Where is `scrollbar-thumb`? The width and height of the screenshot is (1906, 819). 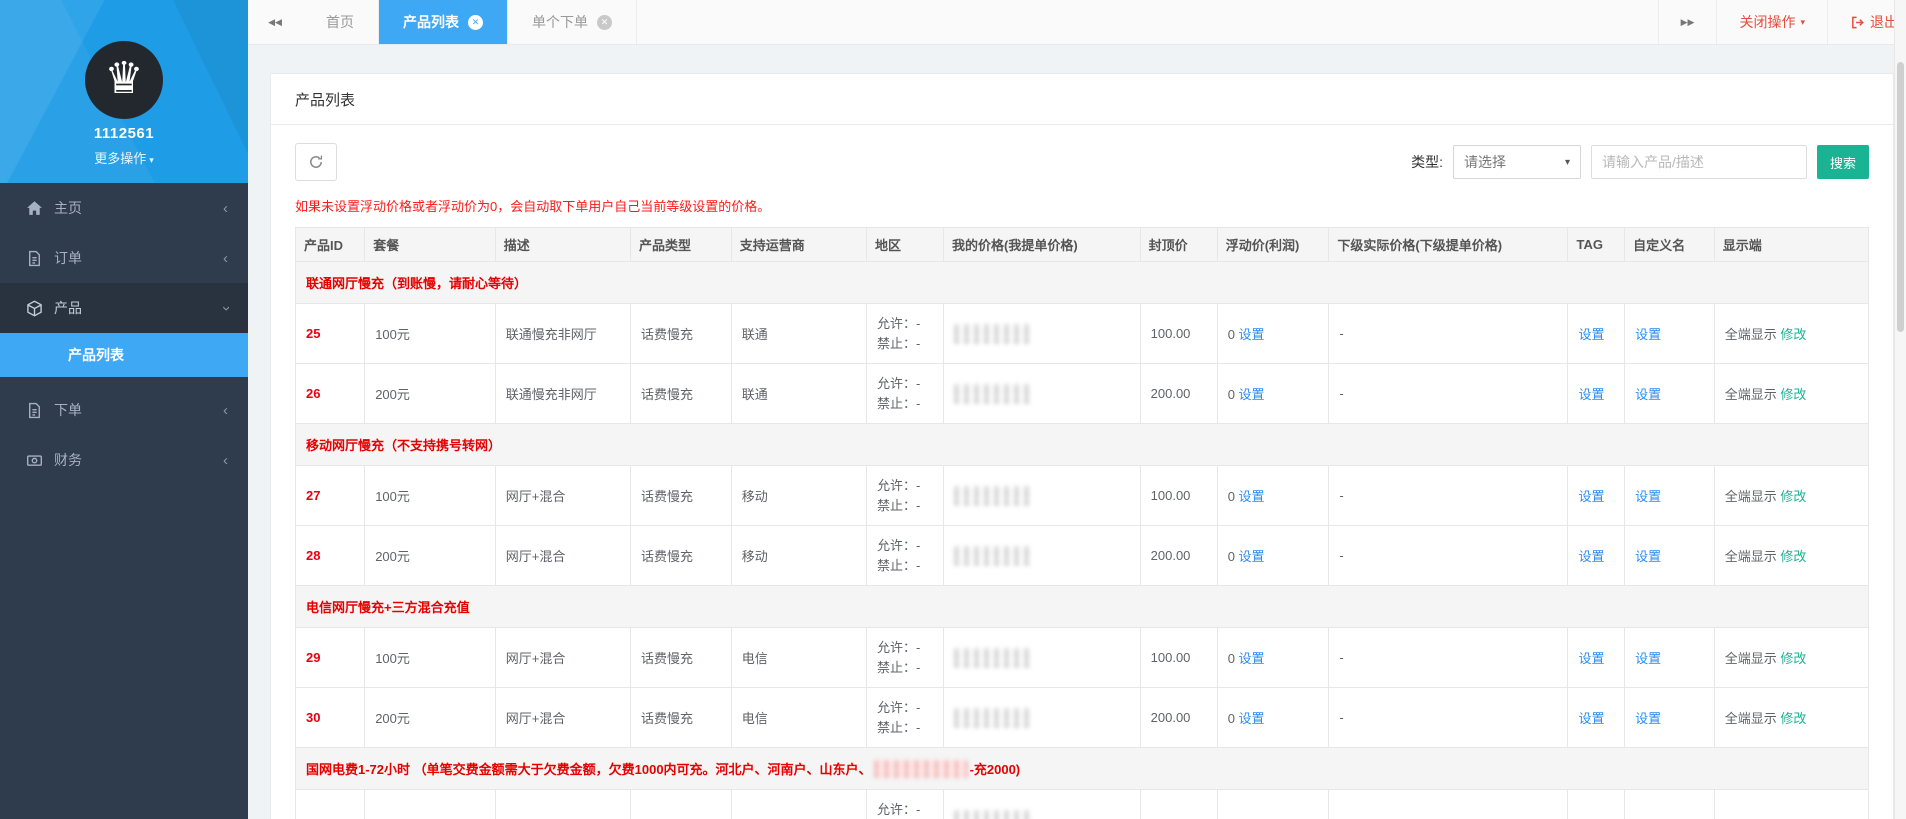
scrollbar-thumb is located at coordinates (1900, 197).